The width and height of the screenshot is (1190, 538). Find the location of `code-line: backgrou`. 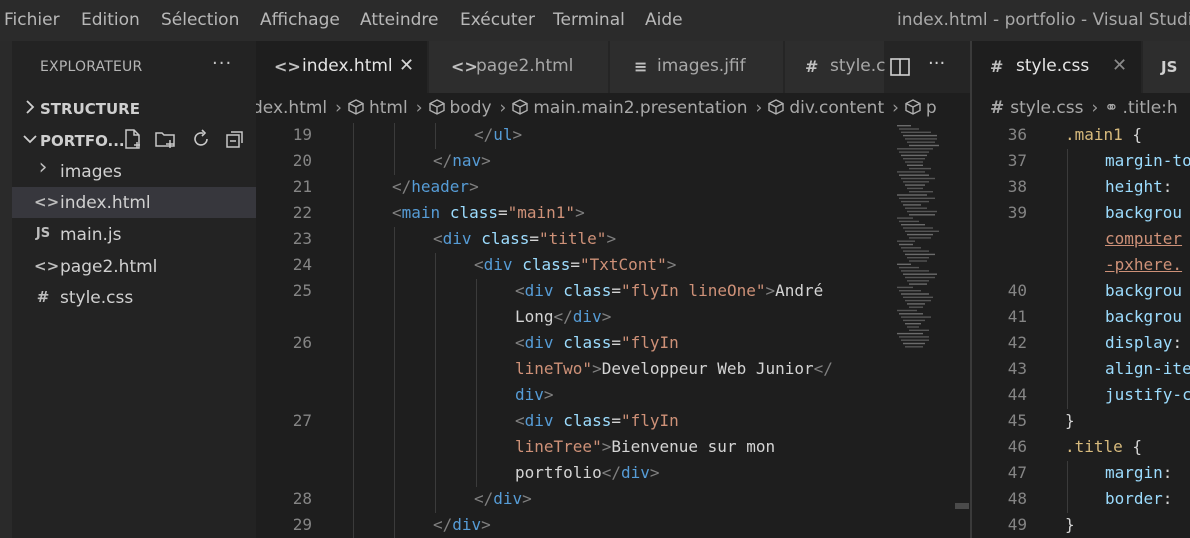

code-line: backgrou is located at coordinates (1143, 212).